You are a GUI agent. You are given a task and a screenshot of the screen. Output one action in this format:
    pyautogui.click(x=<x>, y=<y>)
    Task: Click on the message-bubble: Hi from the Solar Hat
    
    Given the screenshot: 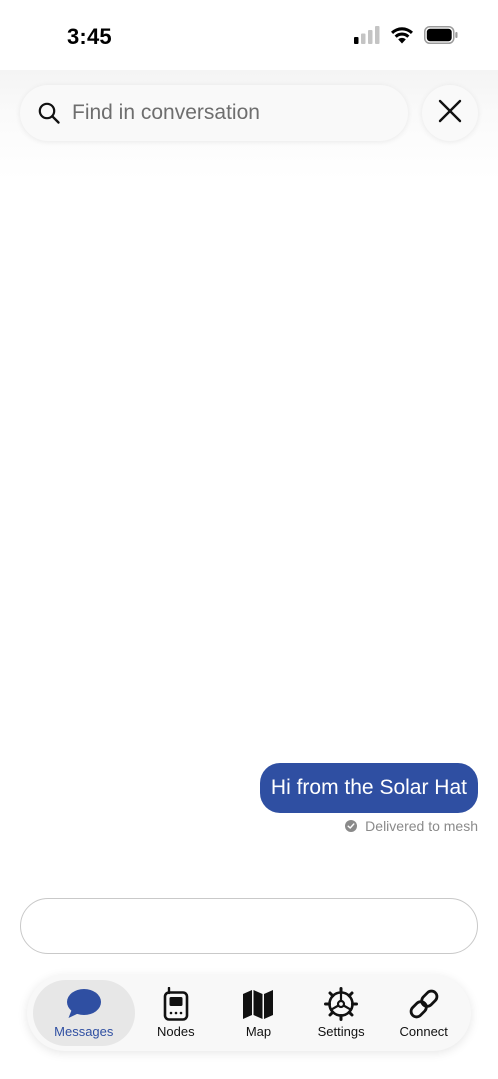 What is the action you would take?
    pyautogui.click(x=368, y=788)
    